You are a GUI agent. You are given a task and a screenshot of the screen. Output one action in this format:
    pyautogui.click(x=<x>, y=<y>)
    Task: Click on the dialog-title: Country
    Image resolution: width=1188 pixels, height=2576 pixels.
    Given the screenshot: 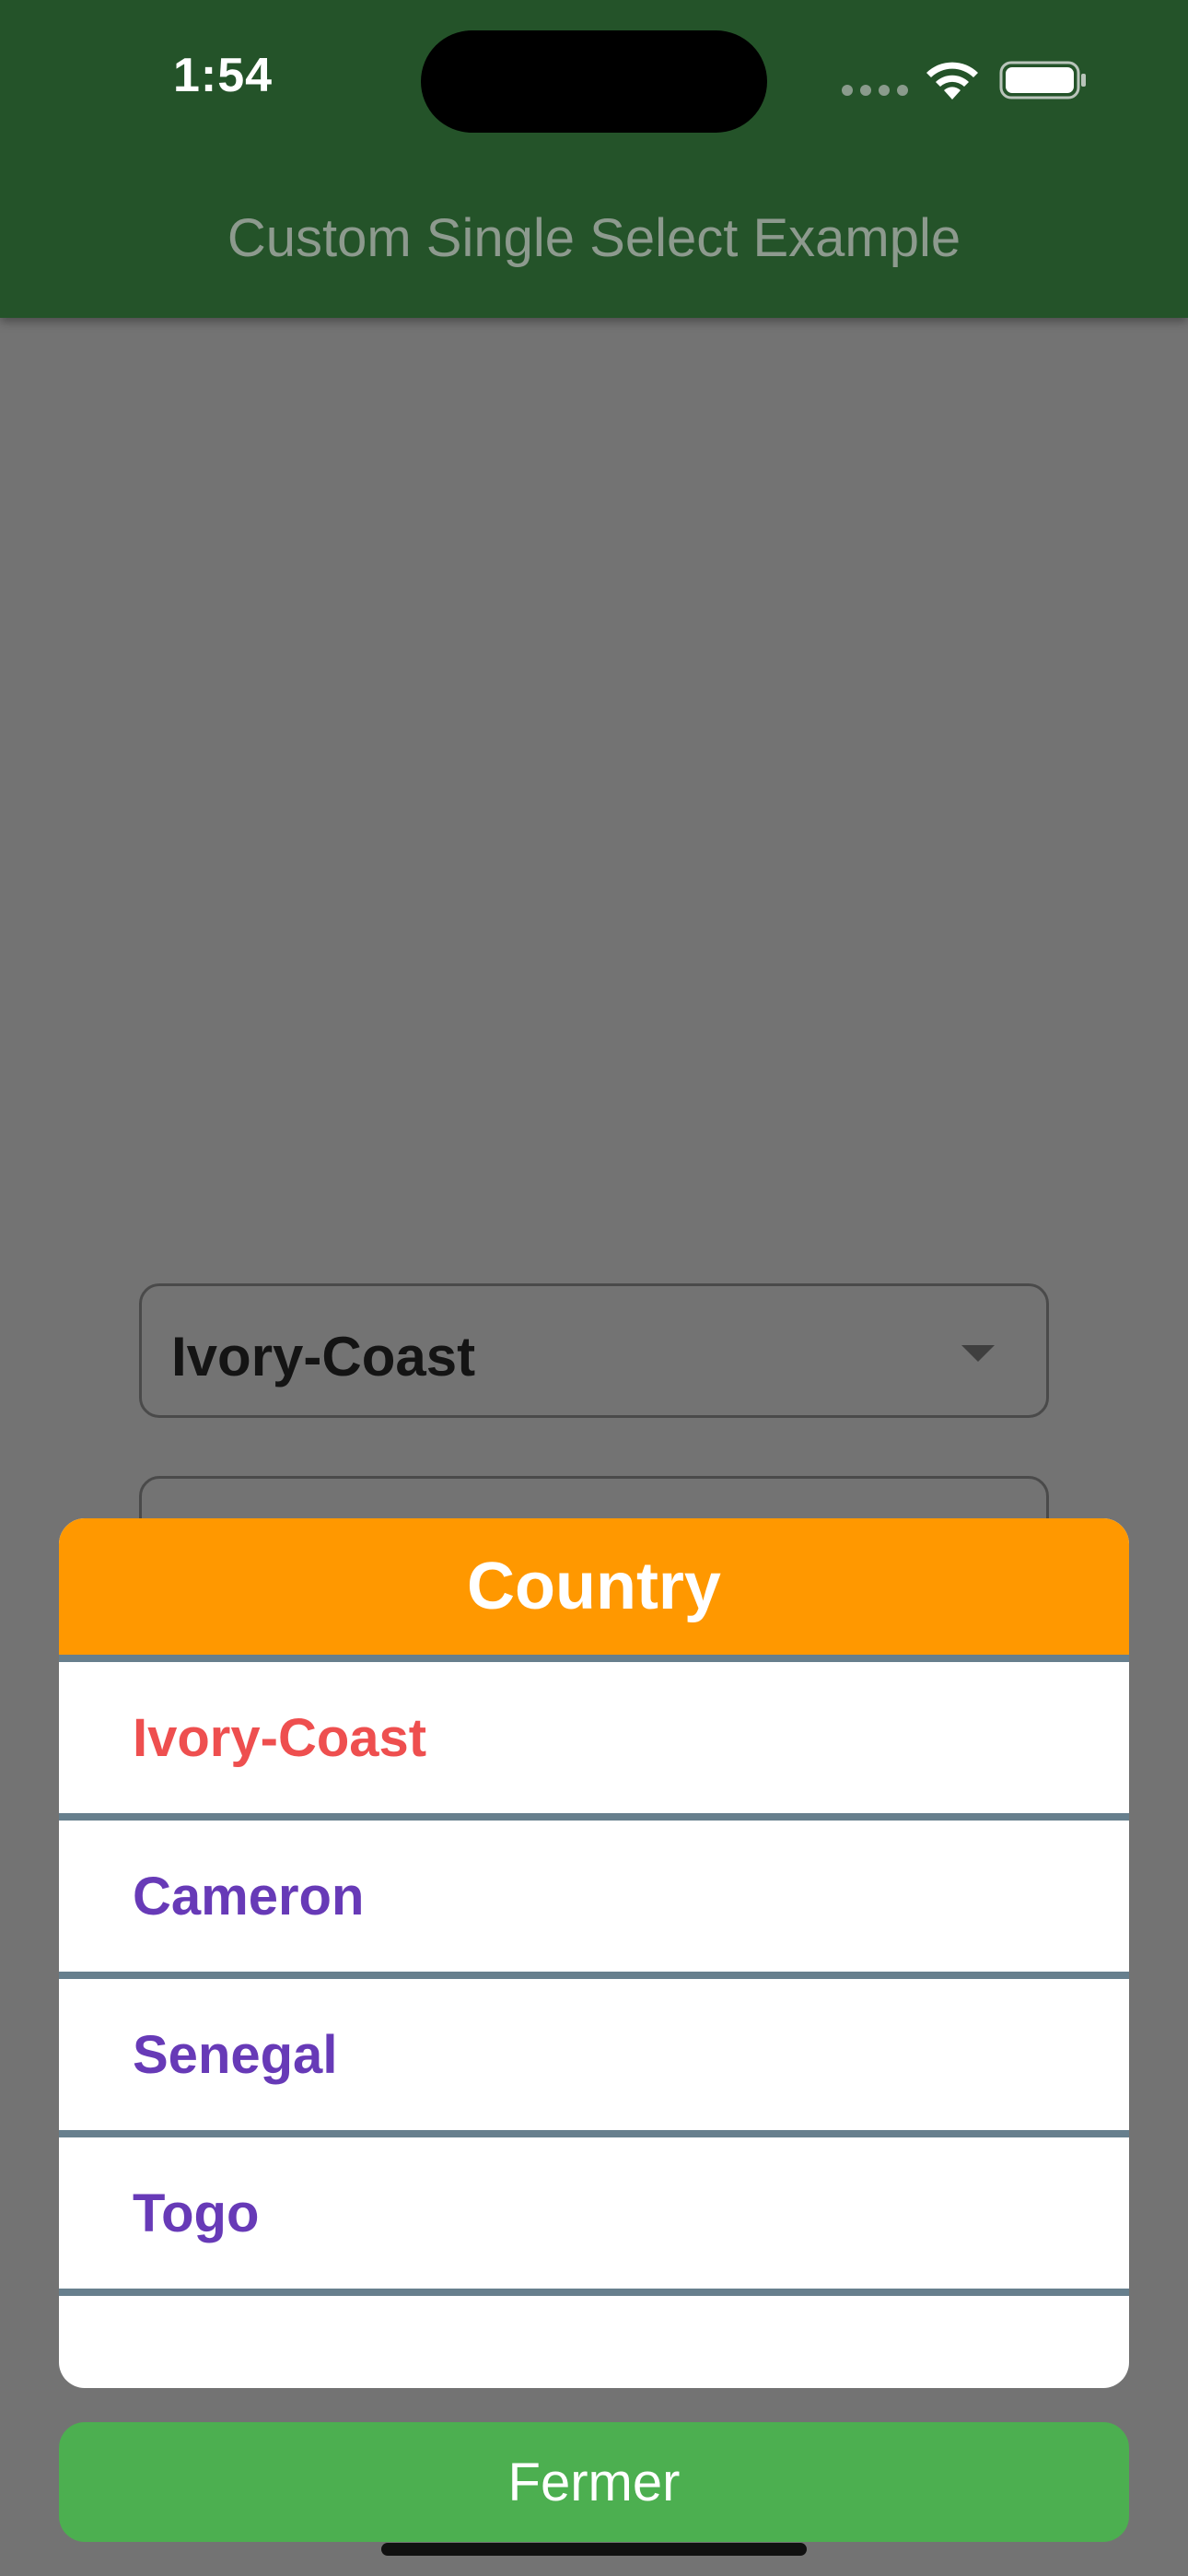 What is the action you would take?
    pyautogui.click(x=594, y=1586)
    